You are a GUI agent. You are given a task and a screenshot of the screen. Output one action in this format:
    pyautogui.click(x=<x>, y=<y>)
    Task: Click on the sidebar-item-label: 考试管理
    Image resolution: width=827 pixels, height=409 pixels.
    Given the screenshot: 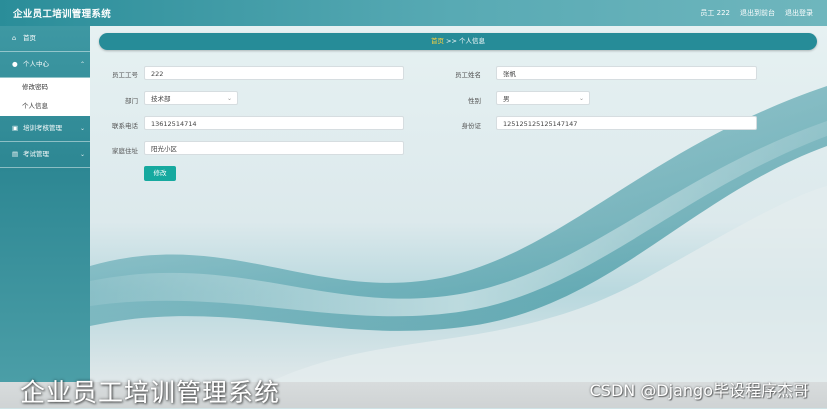 What is the action you would take?
    pyautogui.click(x=36, y=154)
    